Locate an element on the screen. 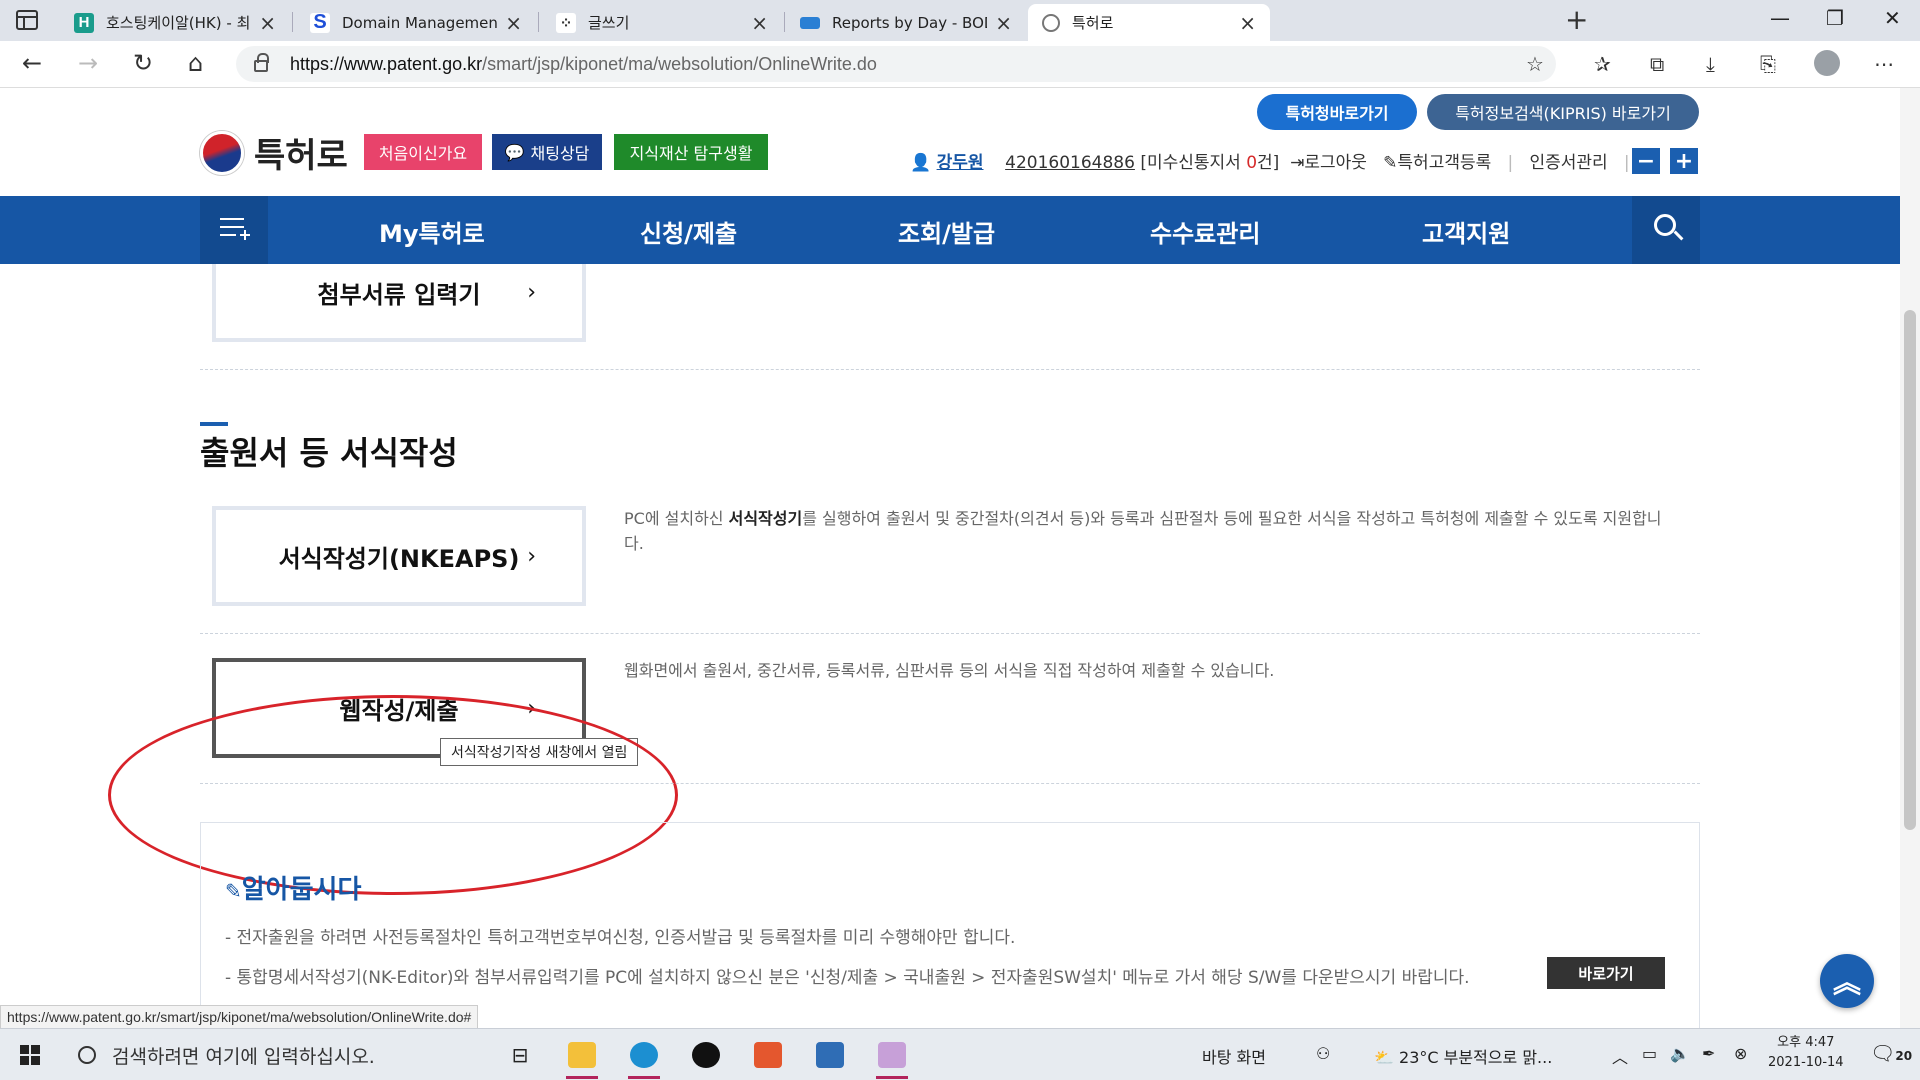 The width and height of the screenshot is (1920, 1080). logout-icon: ⇥ is located at coordinates (1297, 163).